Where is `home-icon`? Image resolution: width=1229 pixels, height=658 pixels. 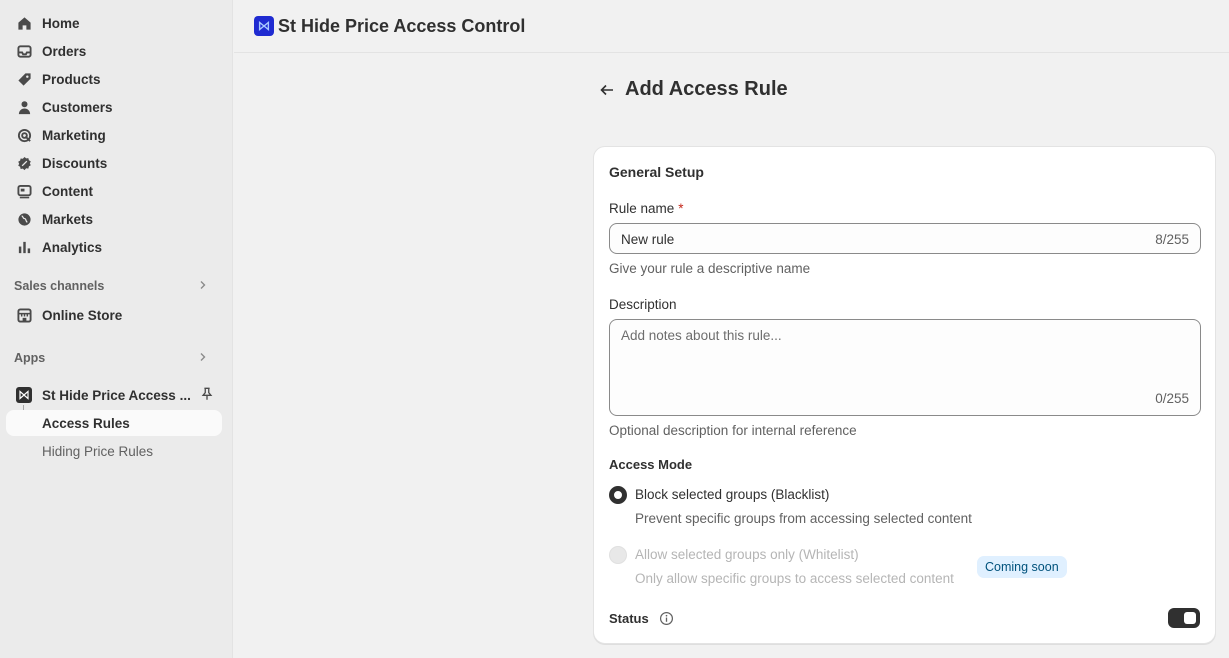 home-icon is located at coordinates (24, 23).